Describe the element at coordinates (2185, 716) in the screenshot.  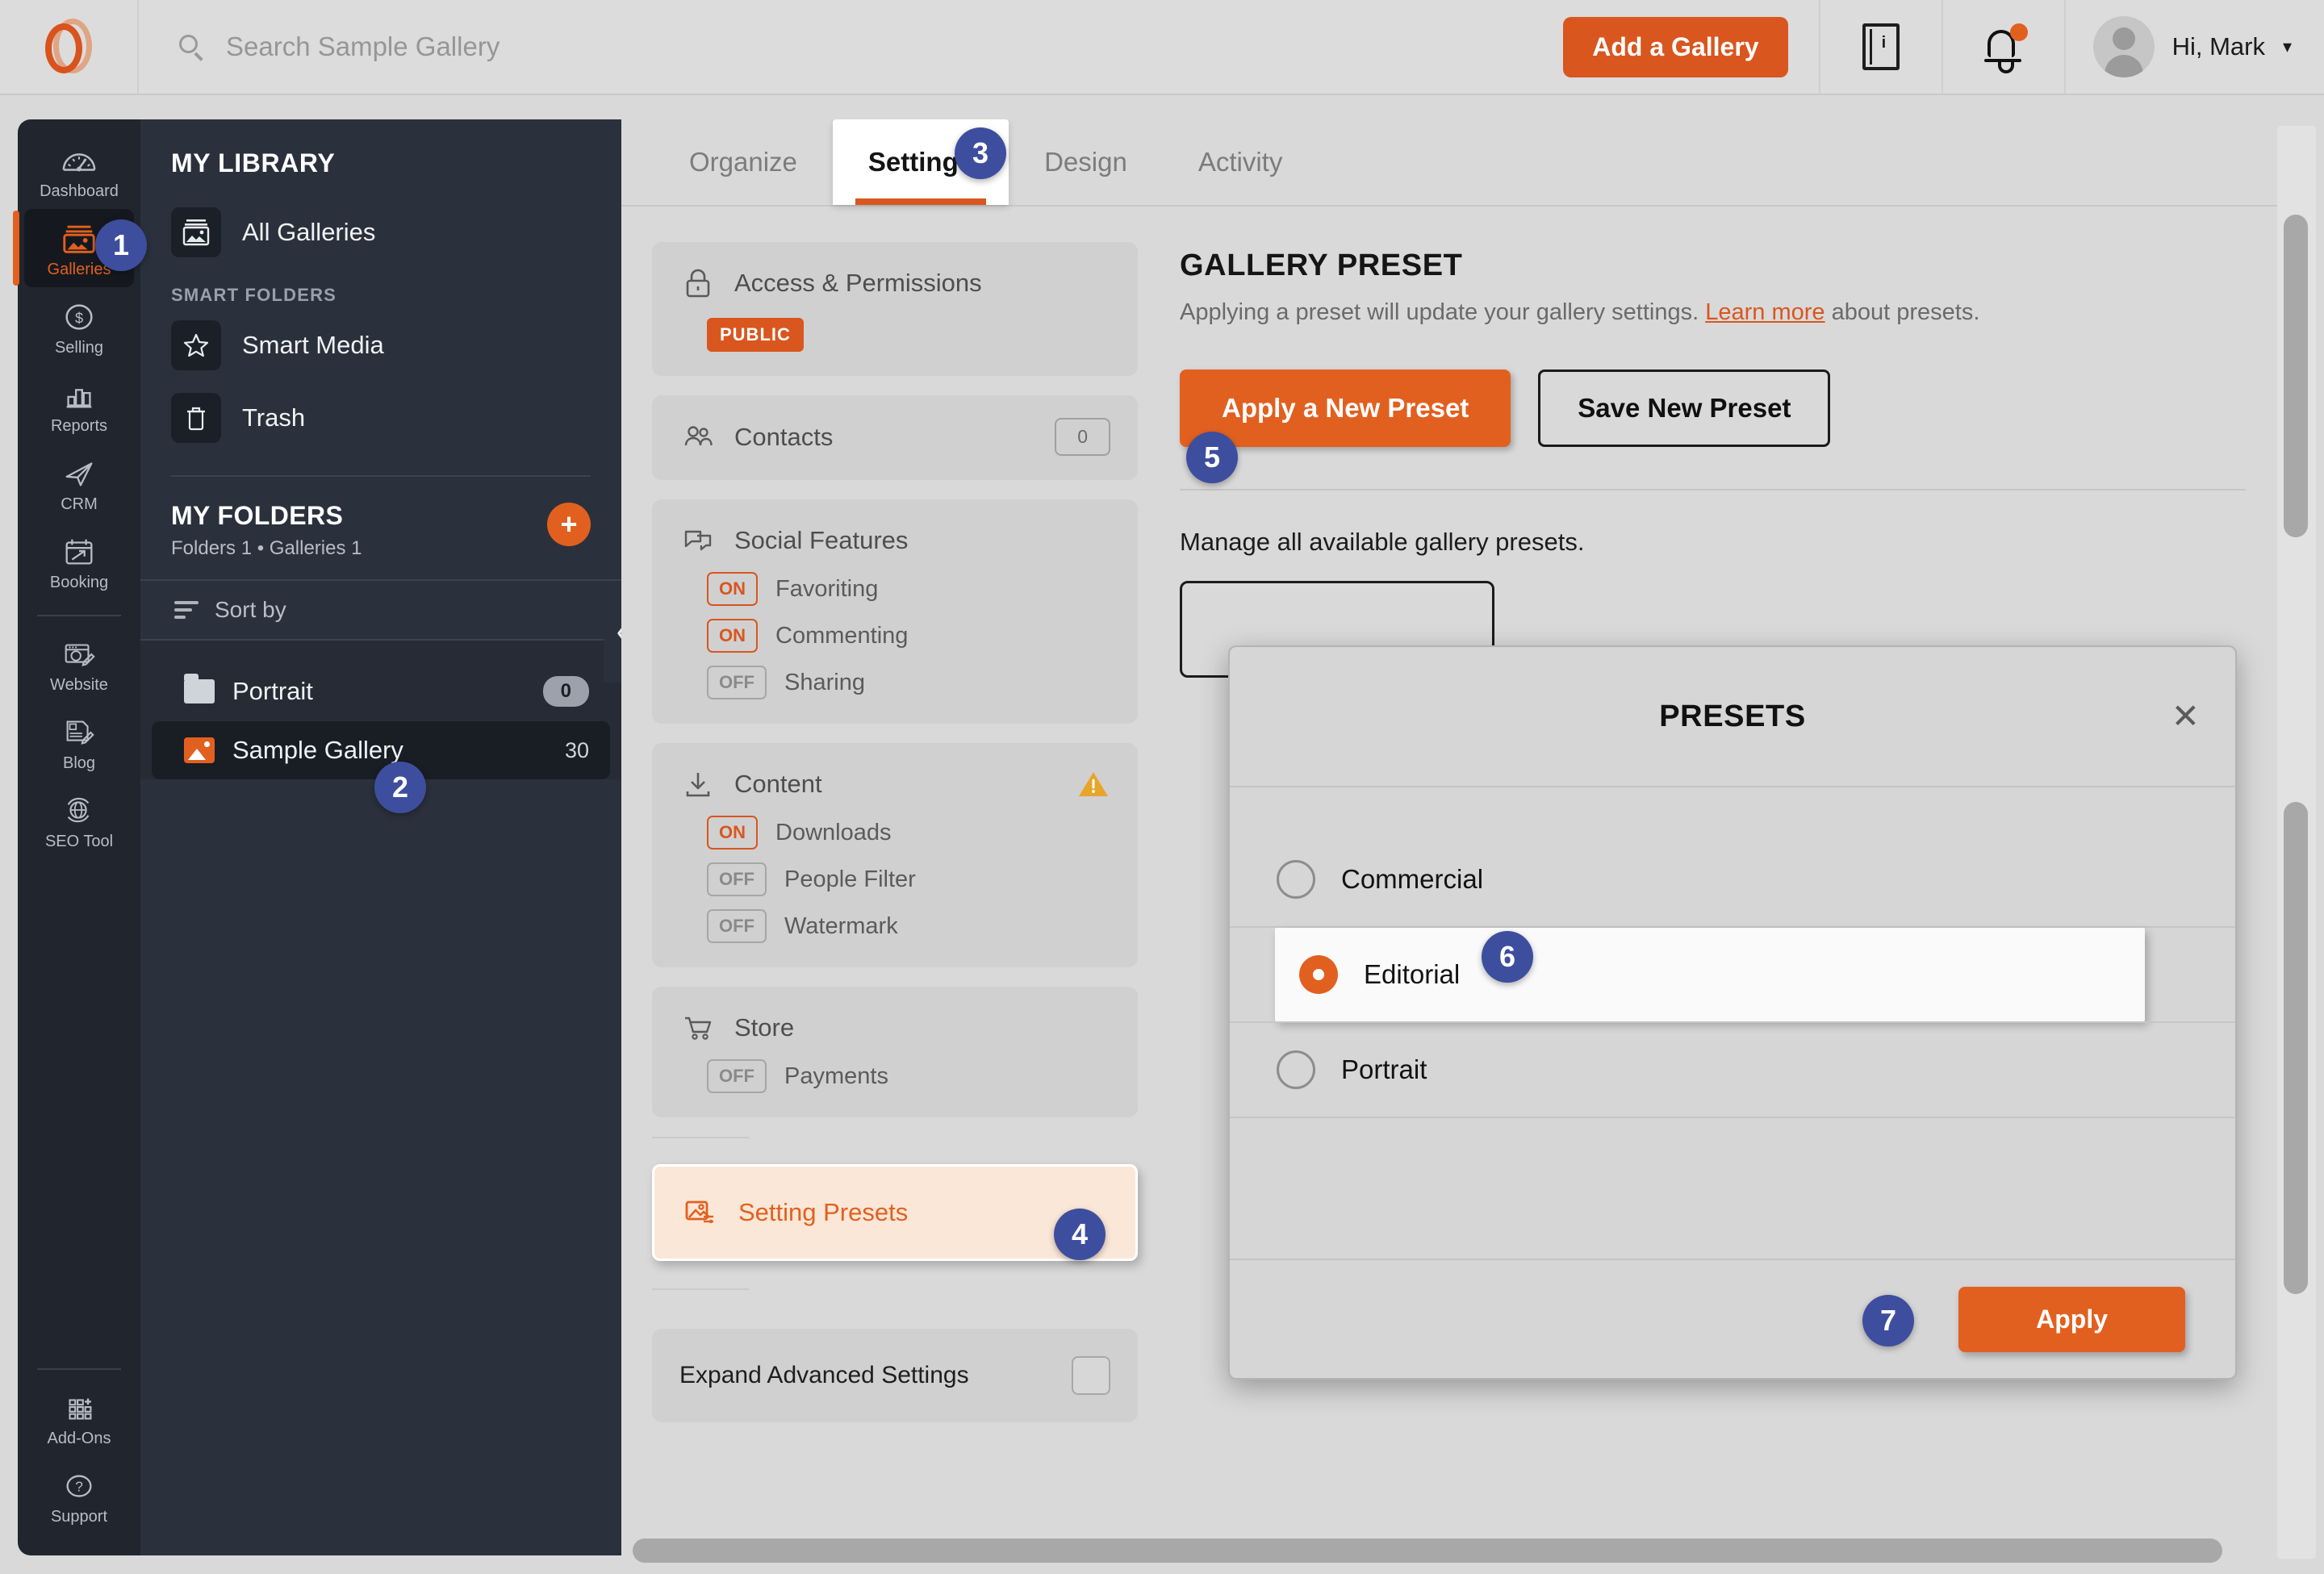
I see `close-icon: ✕` at that location.